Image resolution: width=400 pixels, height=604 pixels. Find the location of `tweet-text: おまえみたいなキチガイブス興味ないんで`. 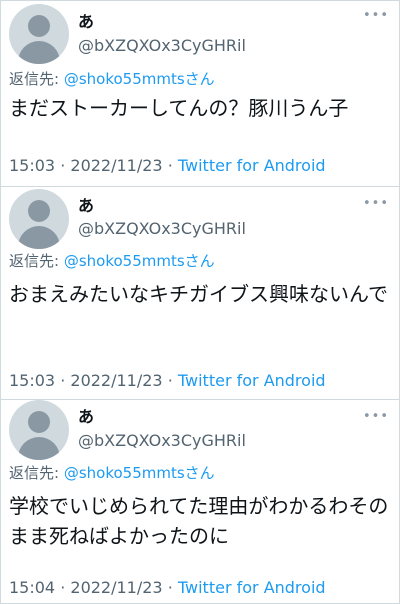

tweet-text: おまえみたいなキチガイブス興味ないんで is located at coordinates (198, 294).